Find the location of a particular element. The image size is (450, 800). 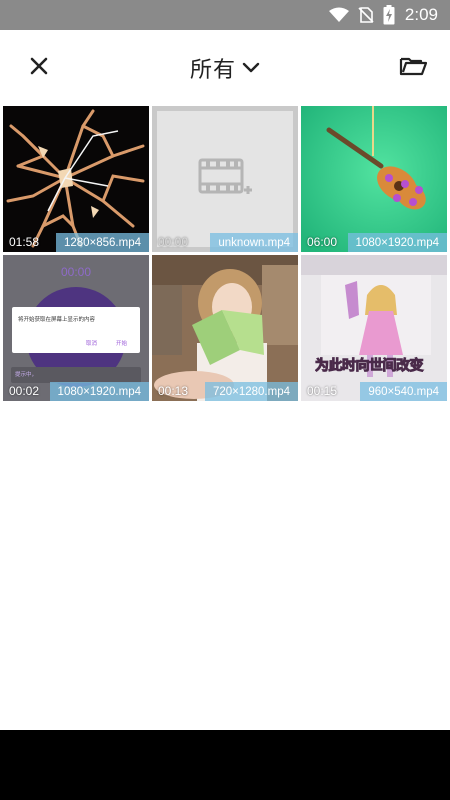

chevron-down-icon is located at coordinates (251, 68).